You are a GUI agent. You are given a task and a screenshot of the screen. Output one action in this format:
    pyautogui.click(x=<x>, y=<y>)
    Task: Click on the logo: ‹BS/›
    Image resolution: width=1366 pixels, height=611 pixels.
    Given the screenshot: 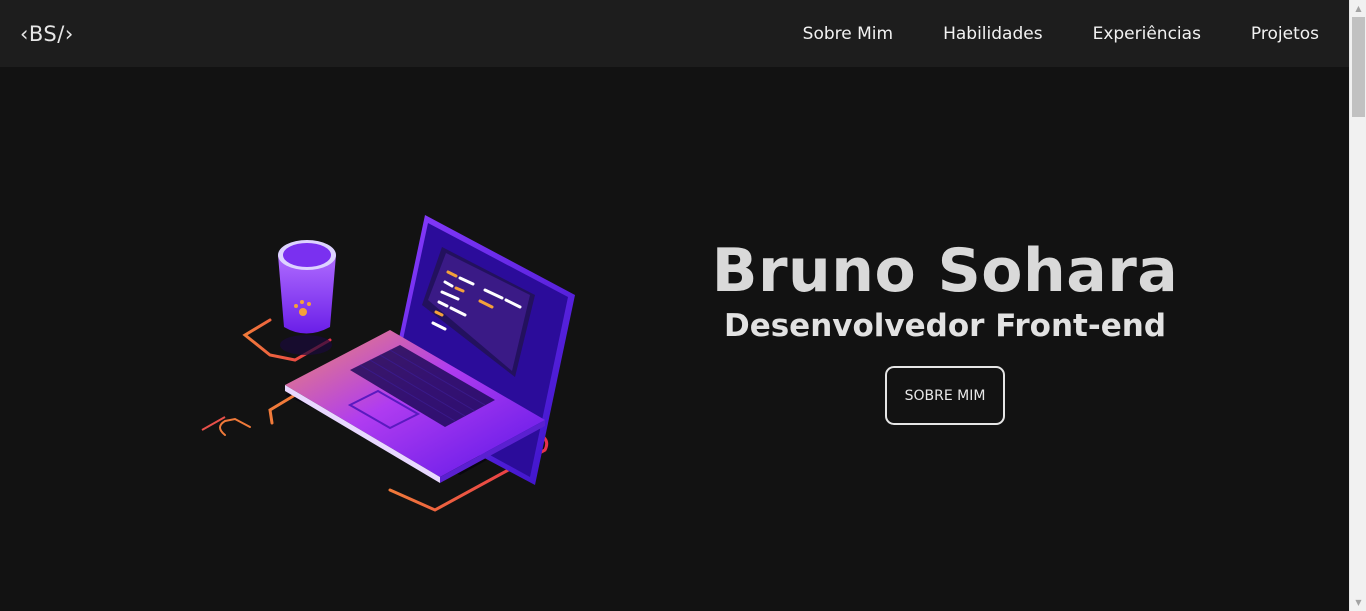 What is the action you would take?
    pyautogui.click(x=47, y=34)
    